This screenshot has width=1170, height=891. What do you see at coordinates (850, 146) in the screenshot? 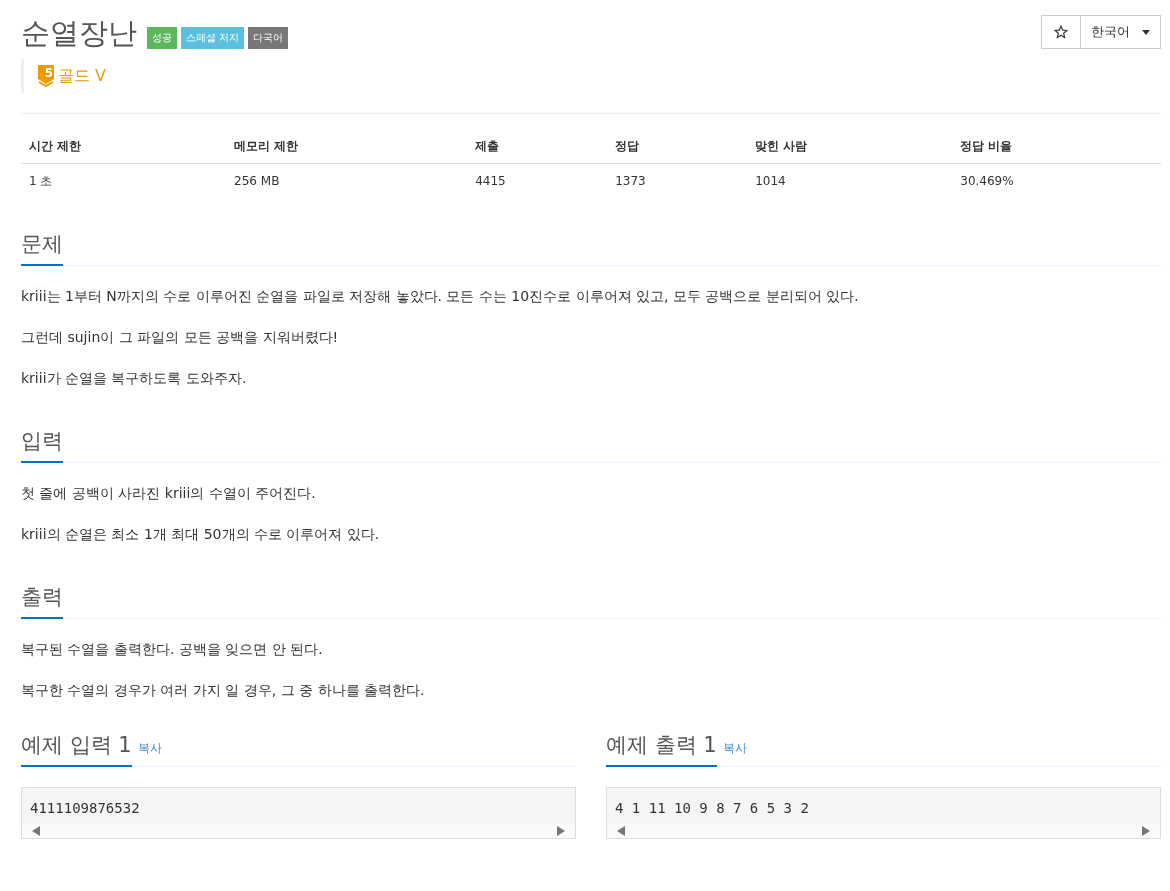
I see `column-header: 맞힌 사람` at bounding box center [850, 146].